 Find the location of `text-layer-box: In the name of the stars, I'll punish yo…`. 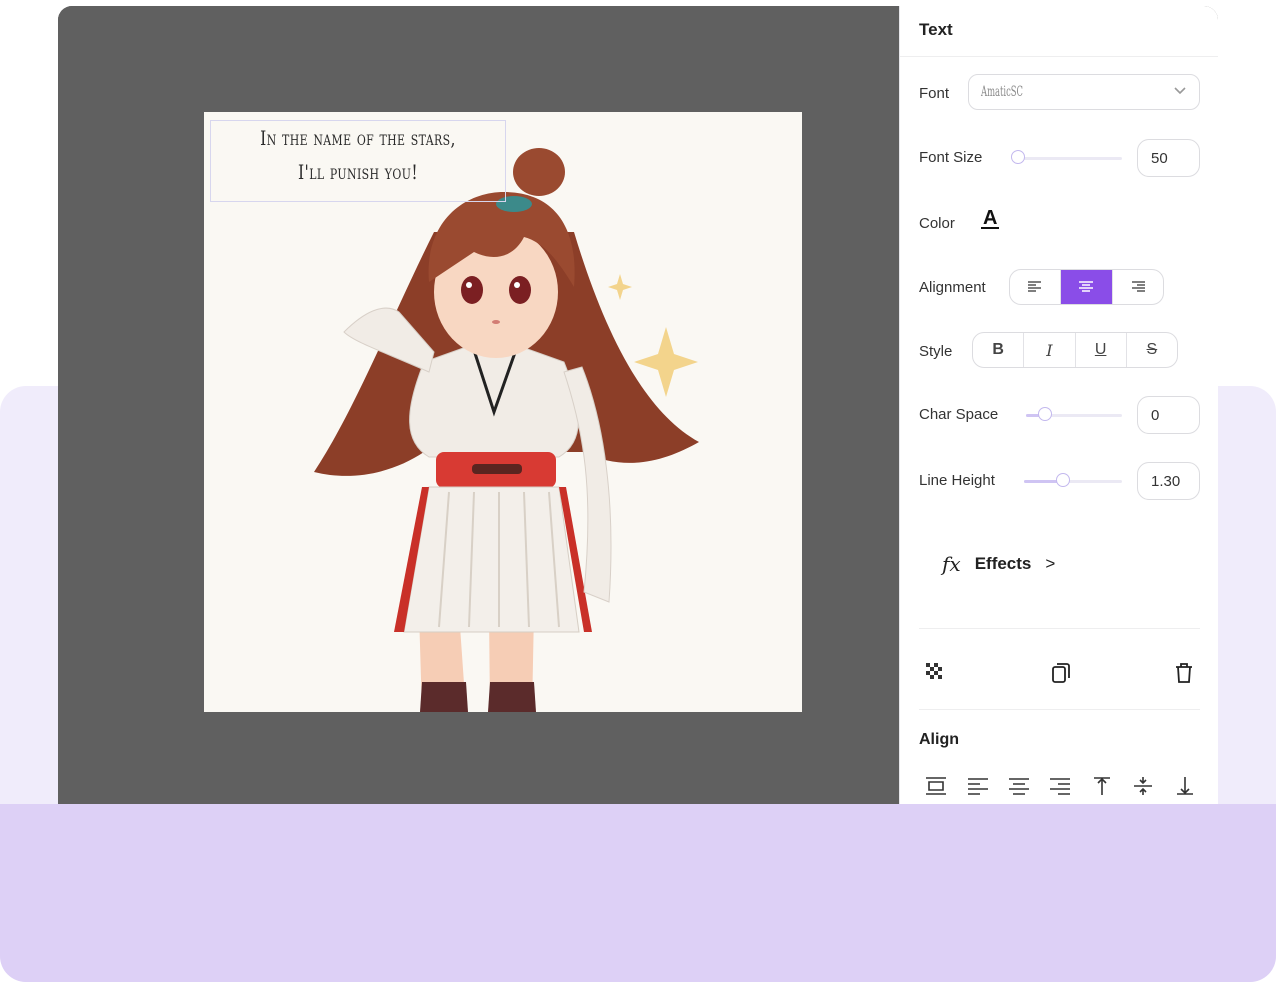

text-layer-box: In the name of the stars, I'll punish yo… is located at coordinates (358, 161).